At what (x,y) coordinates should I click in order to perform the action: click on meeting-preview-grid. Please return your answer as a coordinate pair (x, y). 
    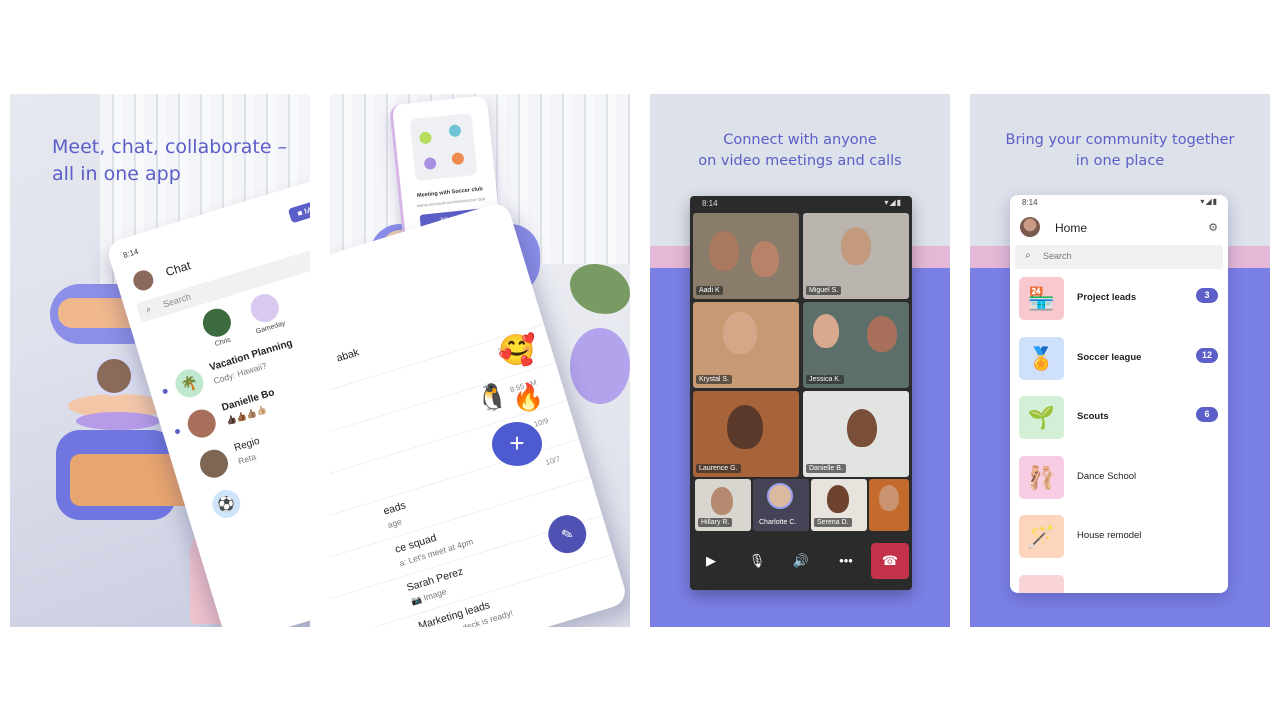
    Looking at the image, I should click on (443, 147).